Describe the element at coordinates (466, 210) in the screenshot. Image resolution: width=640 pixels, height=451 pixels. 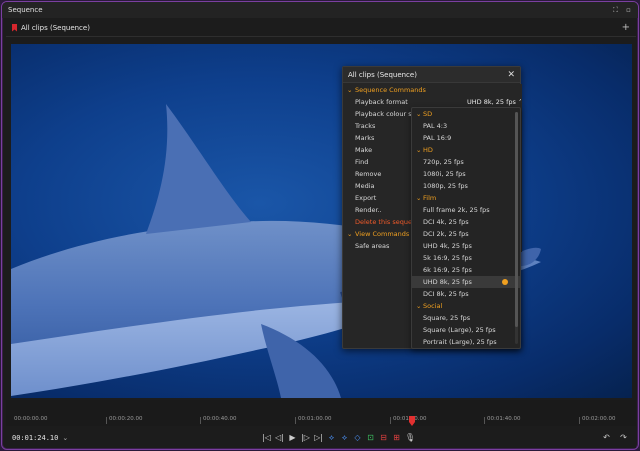
I see `format-option: Full frame 2k, 25 fps` at that location.